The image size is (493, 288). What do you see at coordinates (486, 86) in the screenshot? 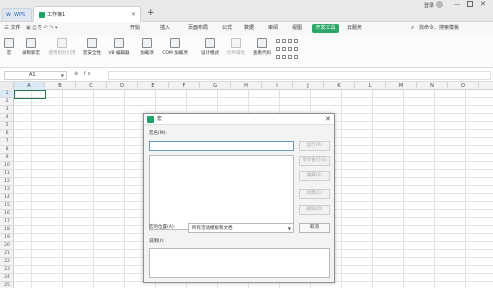
I see `column-header: P` at bounding box center [486, 86].